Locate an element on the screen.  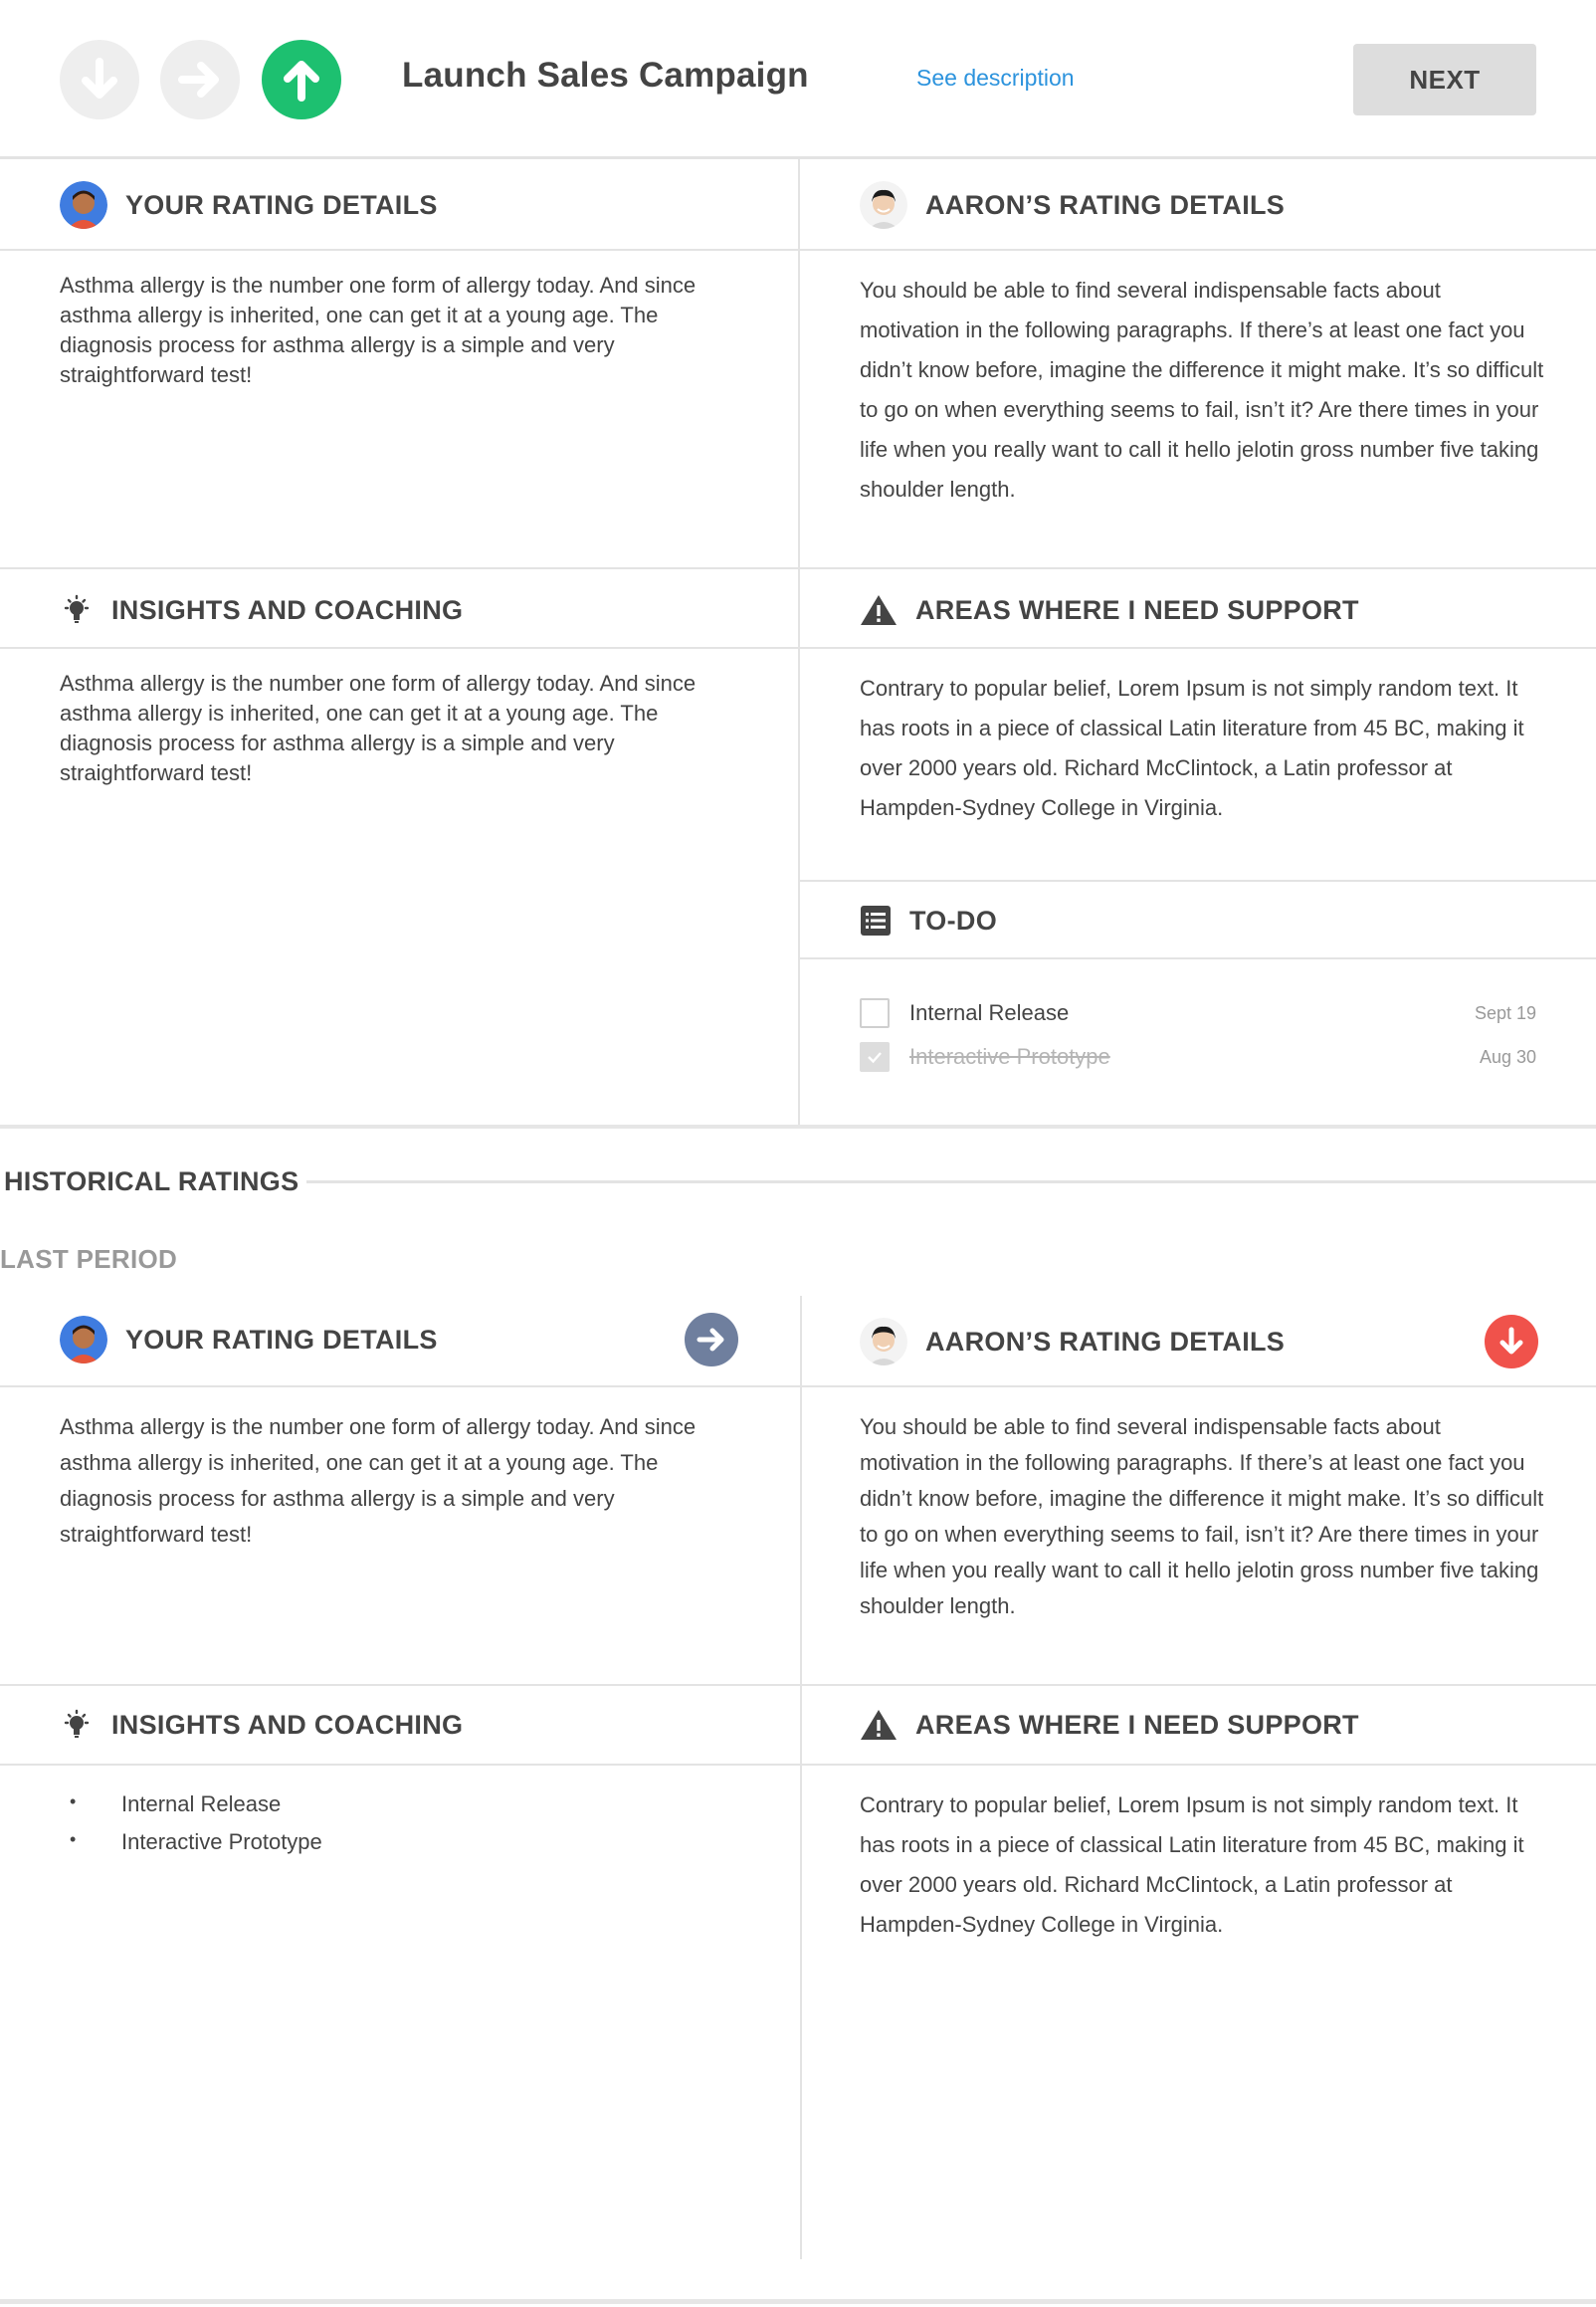
hist-insights-list: Internal Release Interactive Prototype is located at coordinates (191, 1829).